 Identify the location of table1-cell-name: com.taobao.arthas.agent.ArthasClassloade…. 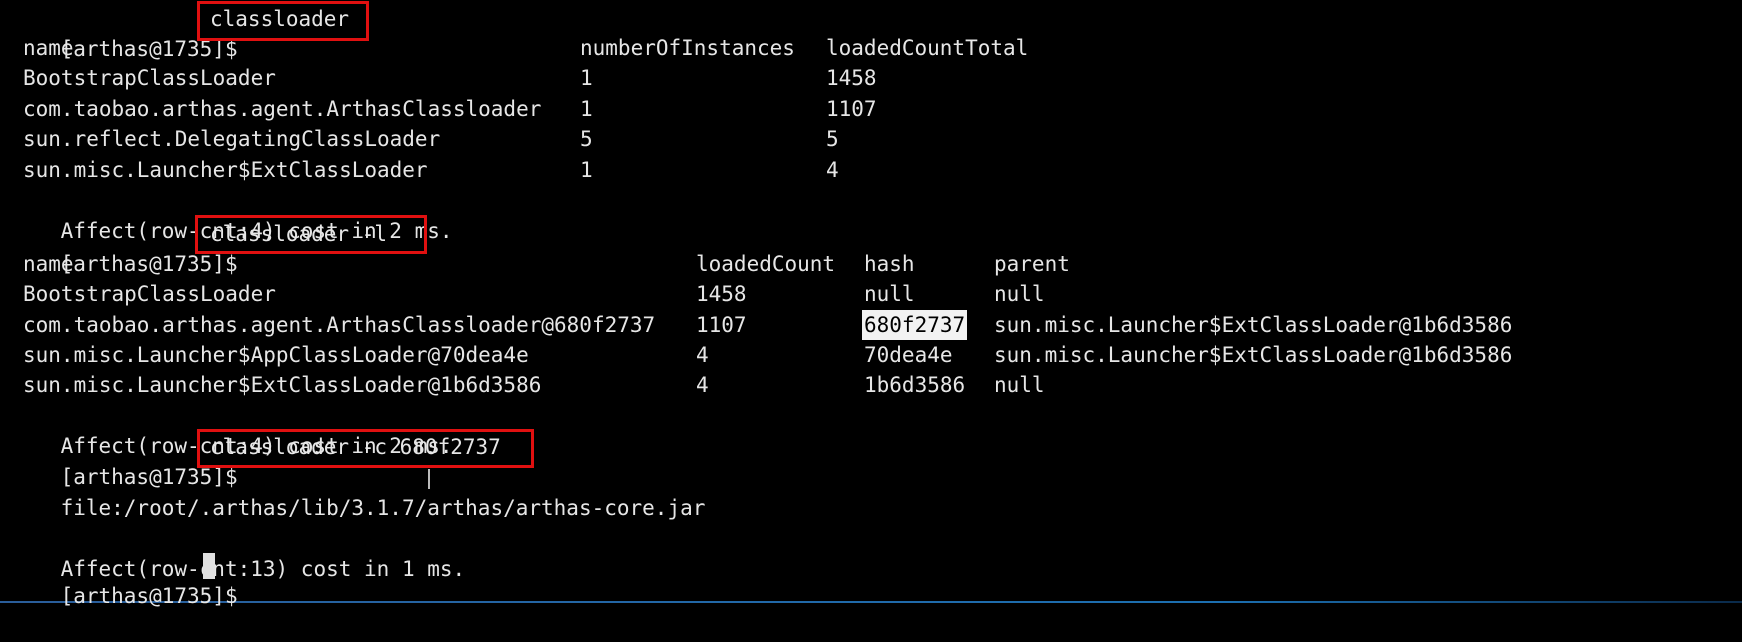
(282, 109).